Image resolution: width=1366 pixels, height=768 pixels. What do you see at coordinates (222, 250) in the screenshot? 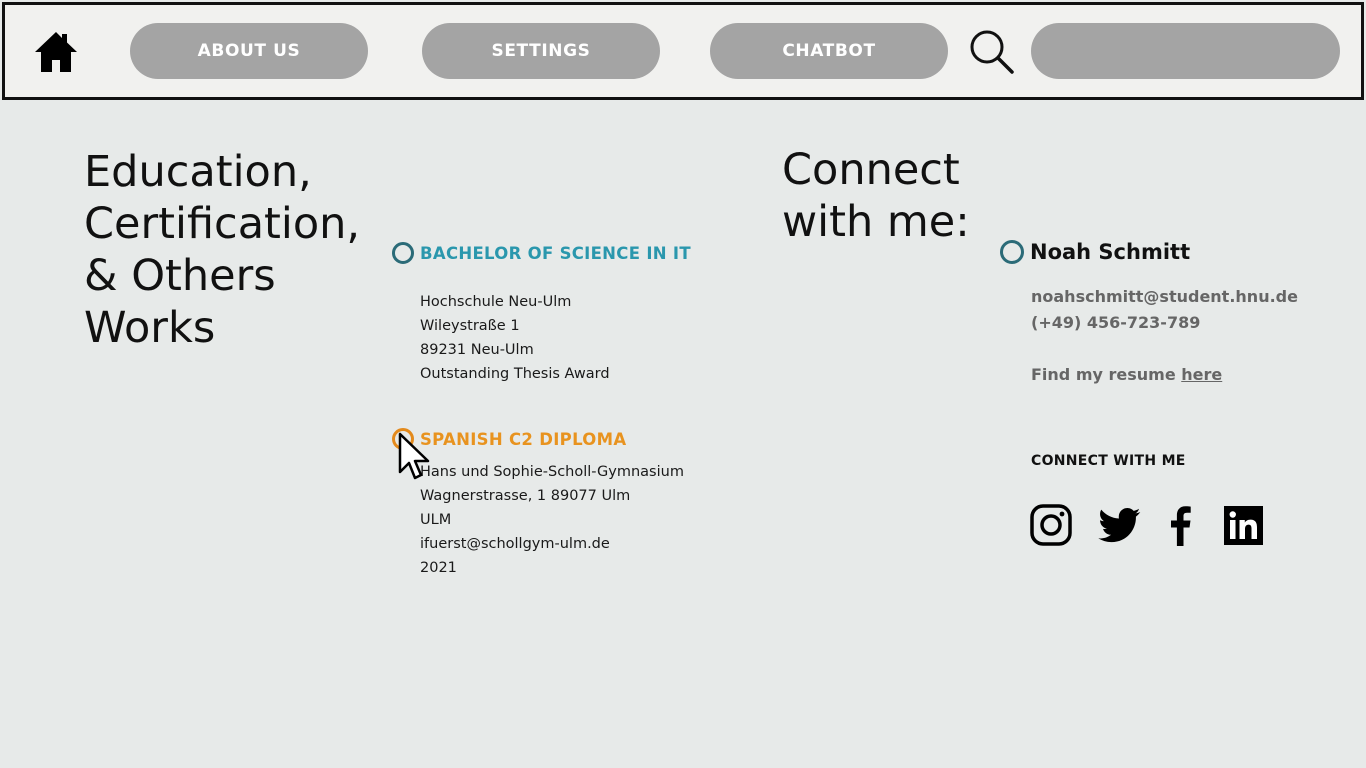
I see `education-heading: Education, Certification, & Others Works` at bounding box center [222, 250].